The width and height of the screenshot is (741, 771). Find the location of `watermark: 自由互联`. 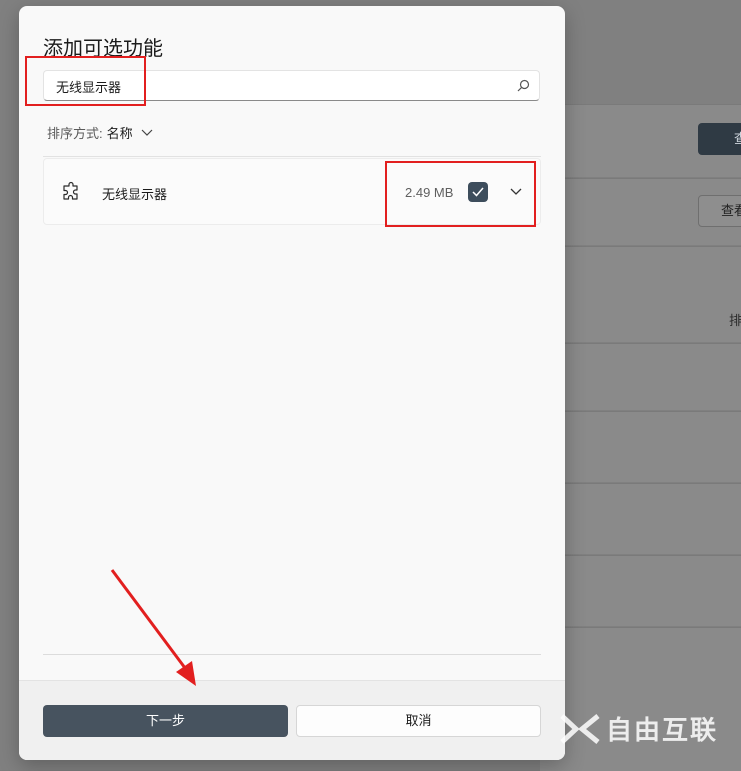

watermark: 自由互联 is located at coordinates (639, 728).